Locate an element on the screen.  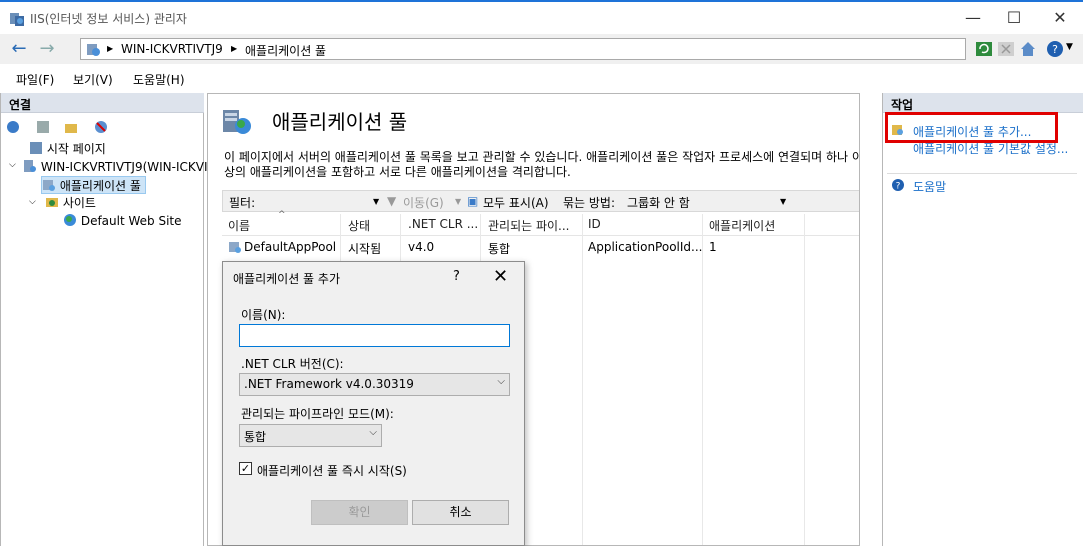
tree-item-label: 시작 페이지 is located at coordinates (76, 149).